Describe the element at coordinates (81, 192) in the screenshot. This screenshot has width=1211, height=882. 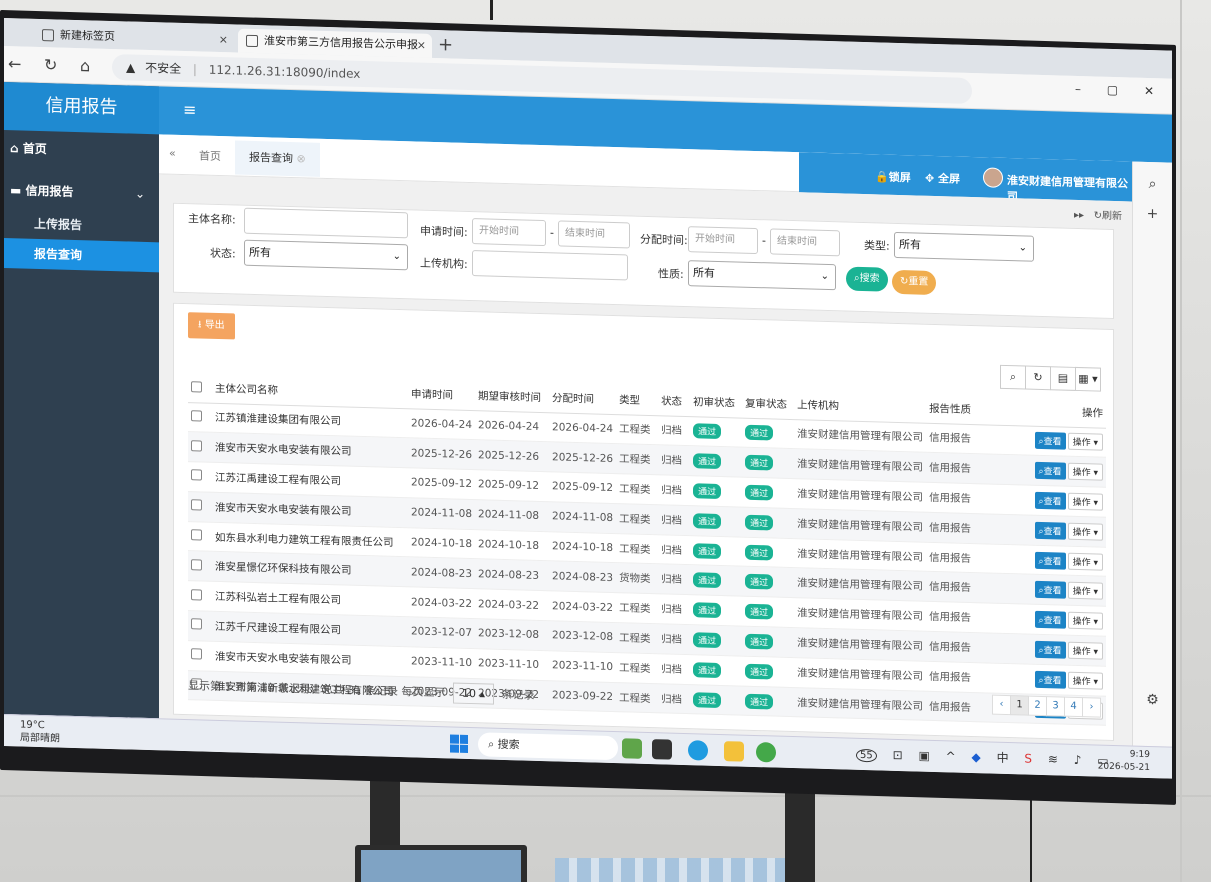
I see `sidebar-item-credit-report: ▬ 信用报告 ⌄` at that location.